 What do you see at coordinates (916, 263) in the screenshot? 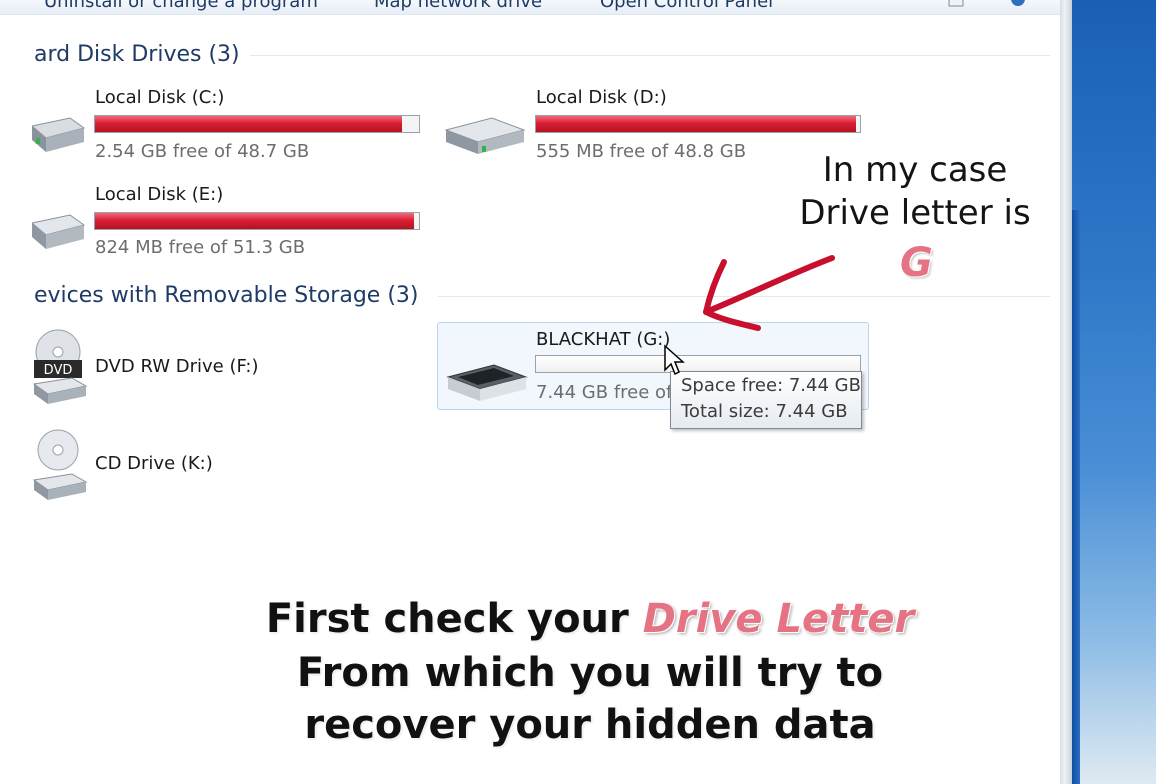
I see `annotation-drive-letter: G` at bounding box center [916, 263].